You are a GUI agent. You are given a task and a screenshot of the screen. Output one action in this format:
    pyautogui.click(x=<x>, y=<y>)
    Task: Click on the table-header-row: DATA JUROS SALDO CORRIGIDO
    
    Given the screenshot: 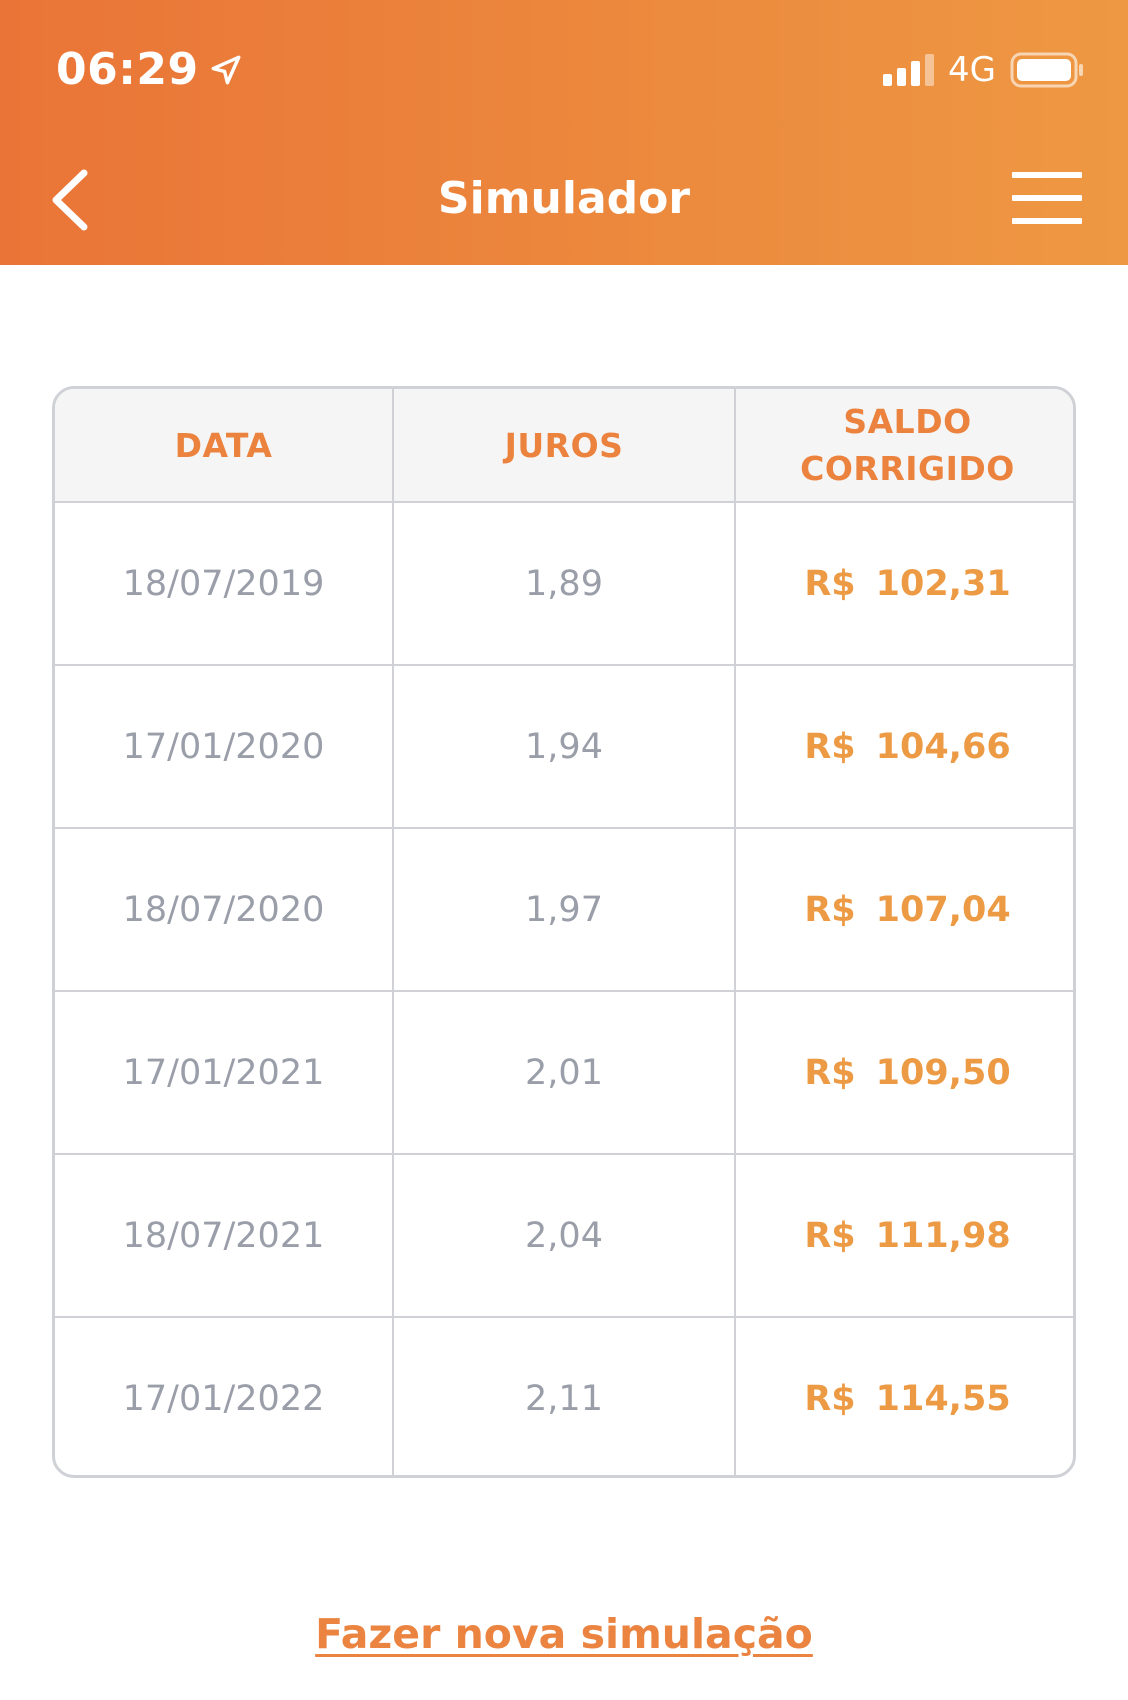 What is the action you would take?
    pyautogui.click(x=564, y=446)
    